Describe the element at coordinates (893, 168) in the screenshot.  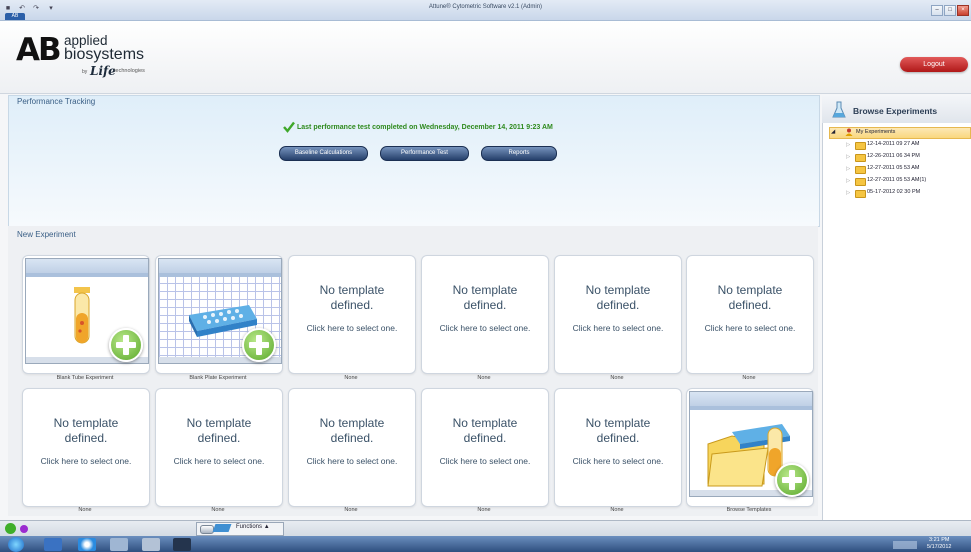
I see `tree-folder-item: 12-27-2011 05 53 AM` at that location.